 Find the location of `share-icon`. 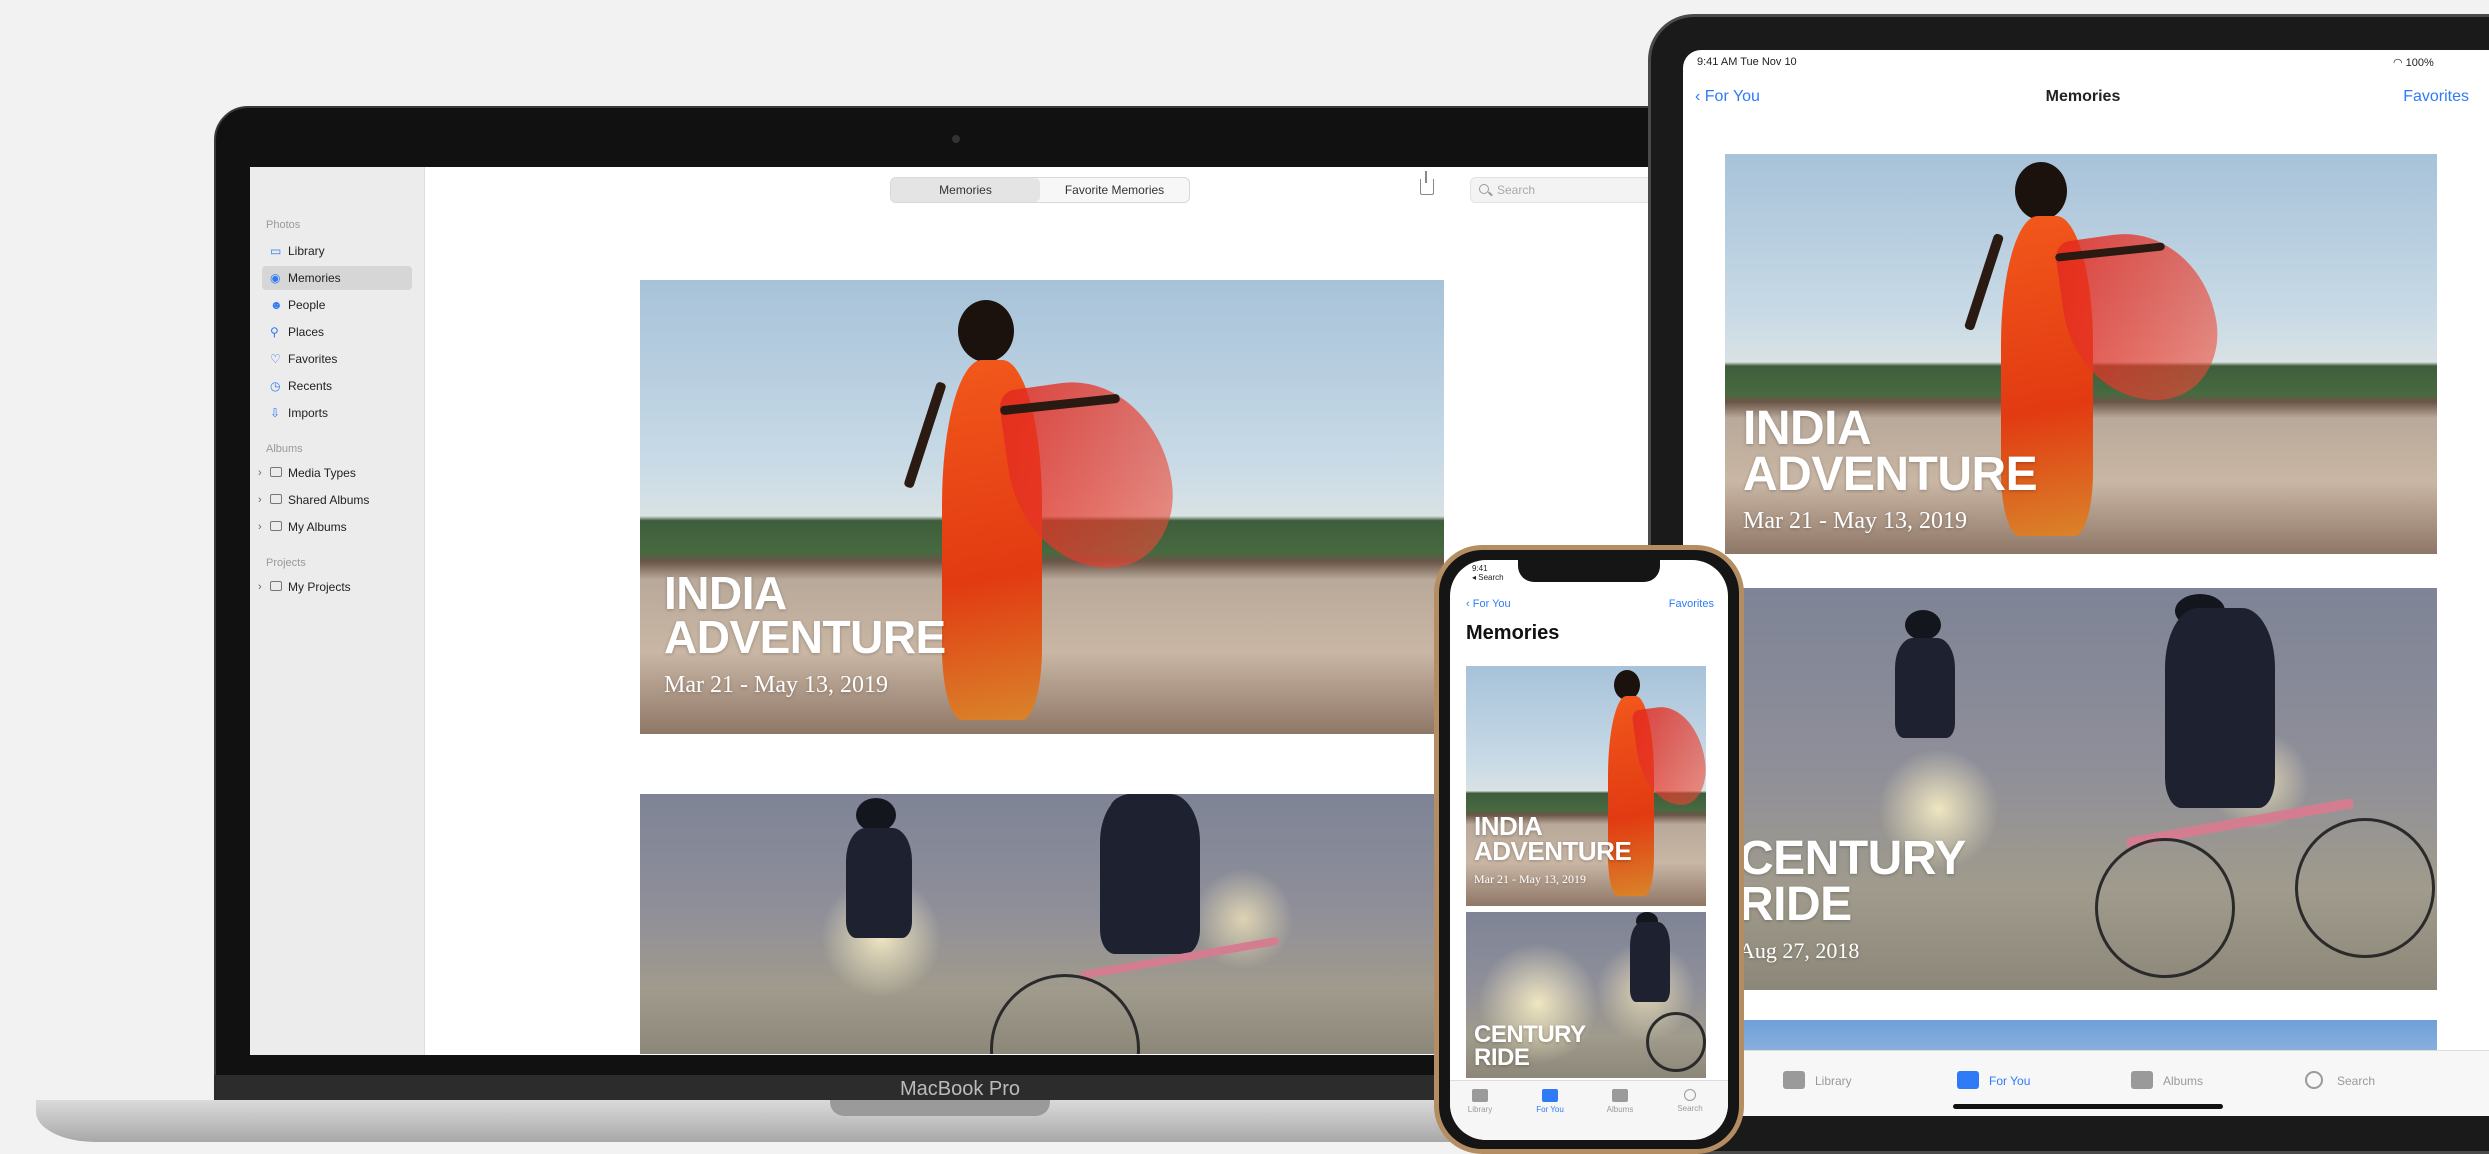

share-icon is located at coordinates (1427, 183).